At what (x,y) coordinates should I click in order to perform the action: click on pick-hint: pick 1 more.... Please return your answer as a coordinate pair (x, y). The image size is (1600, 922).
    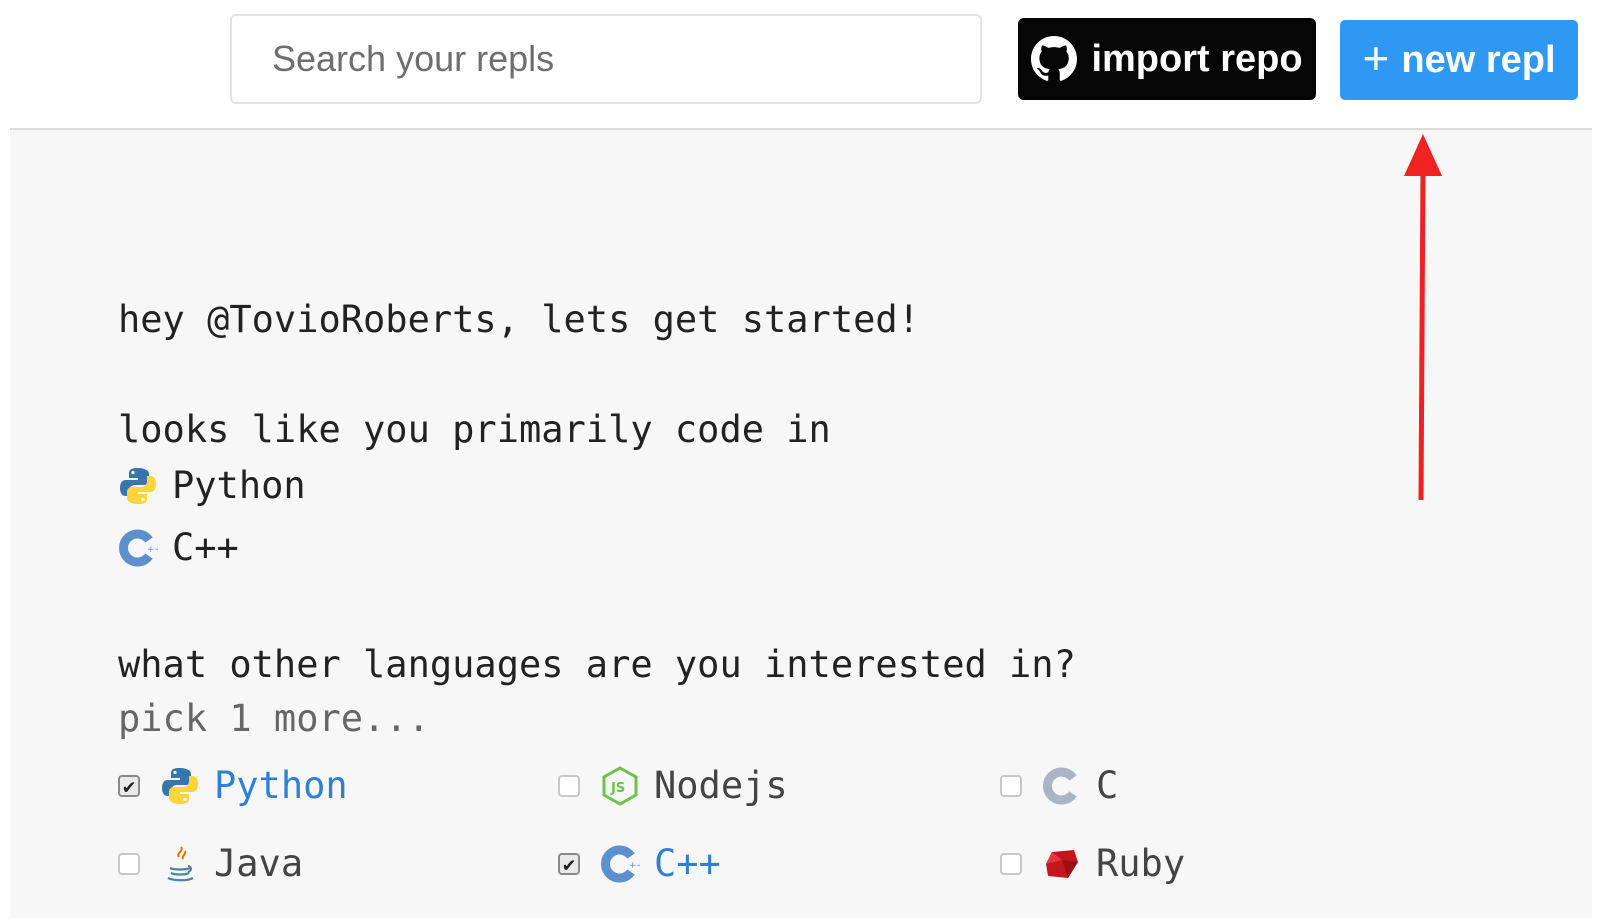
    Looking at the image, I should click on (274, 718).